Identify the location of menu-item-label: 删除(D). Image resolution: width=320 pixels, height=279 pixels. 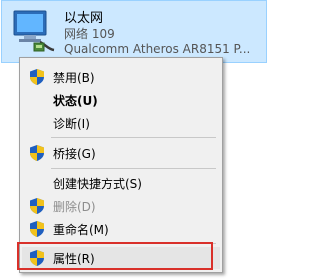
(74, 207).